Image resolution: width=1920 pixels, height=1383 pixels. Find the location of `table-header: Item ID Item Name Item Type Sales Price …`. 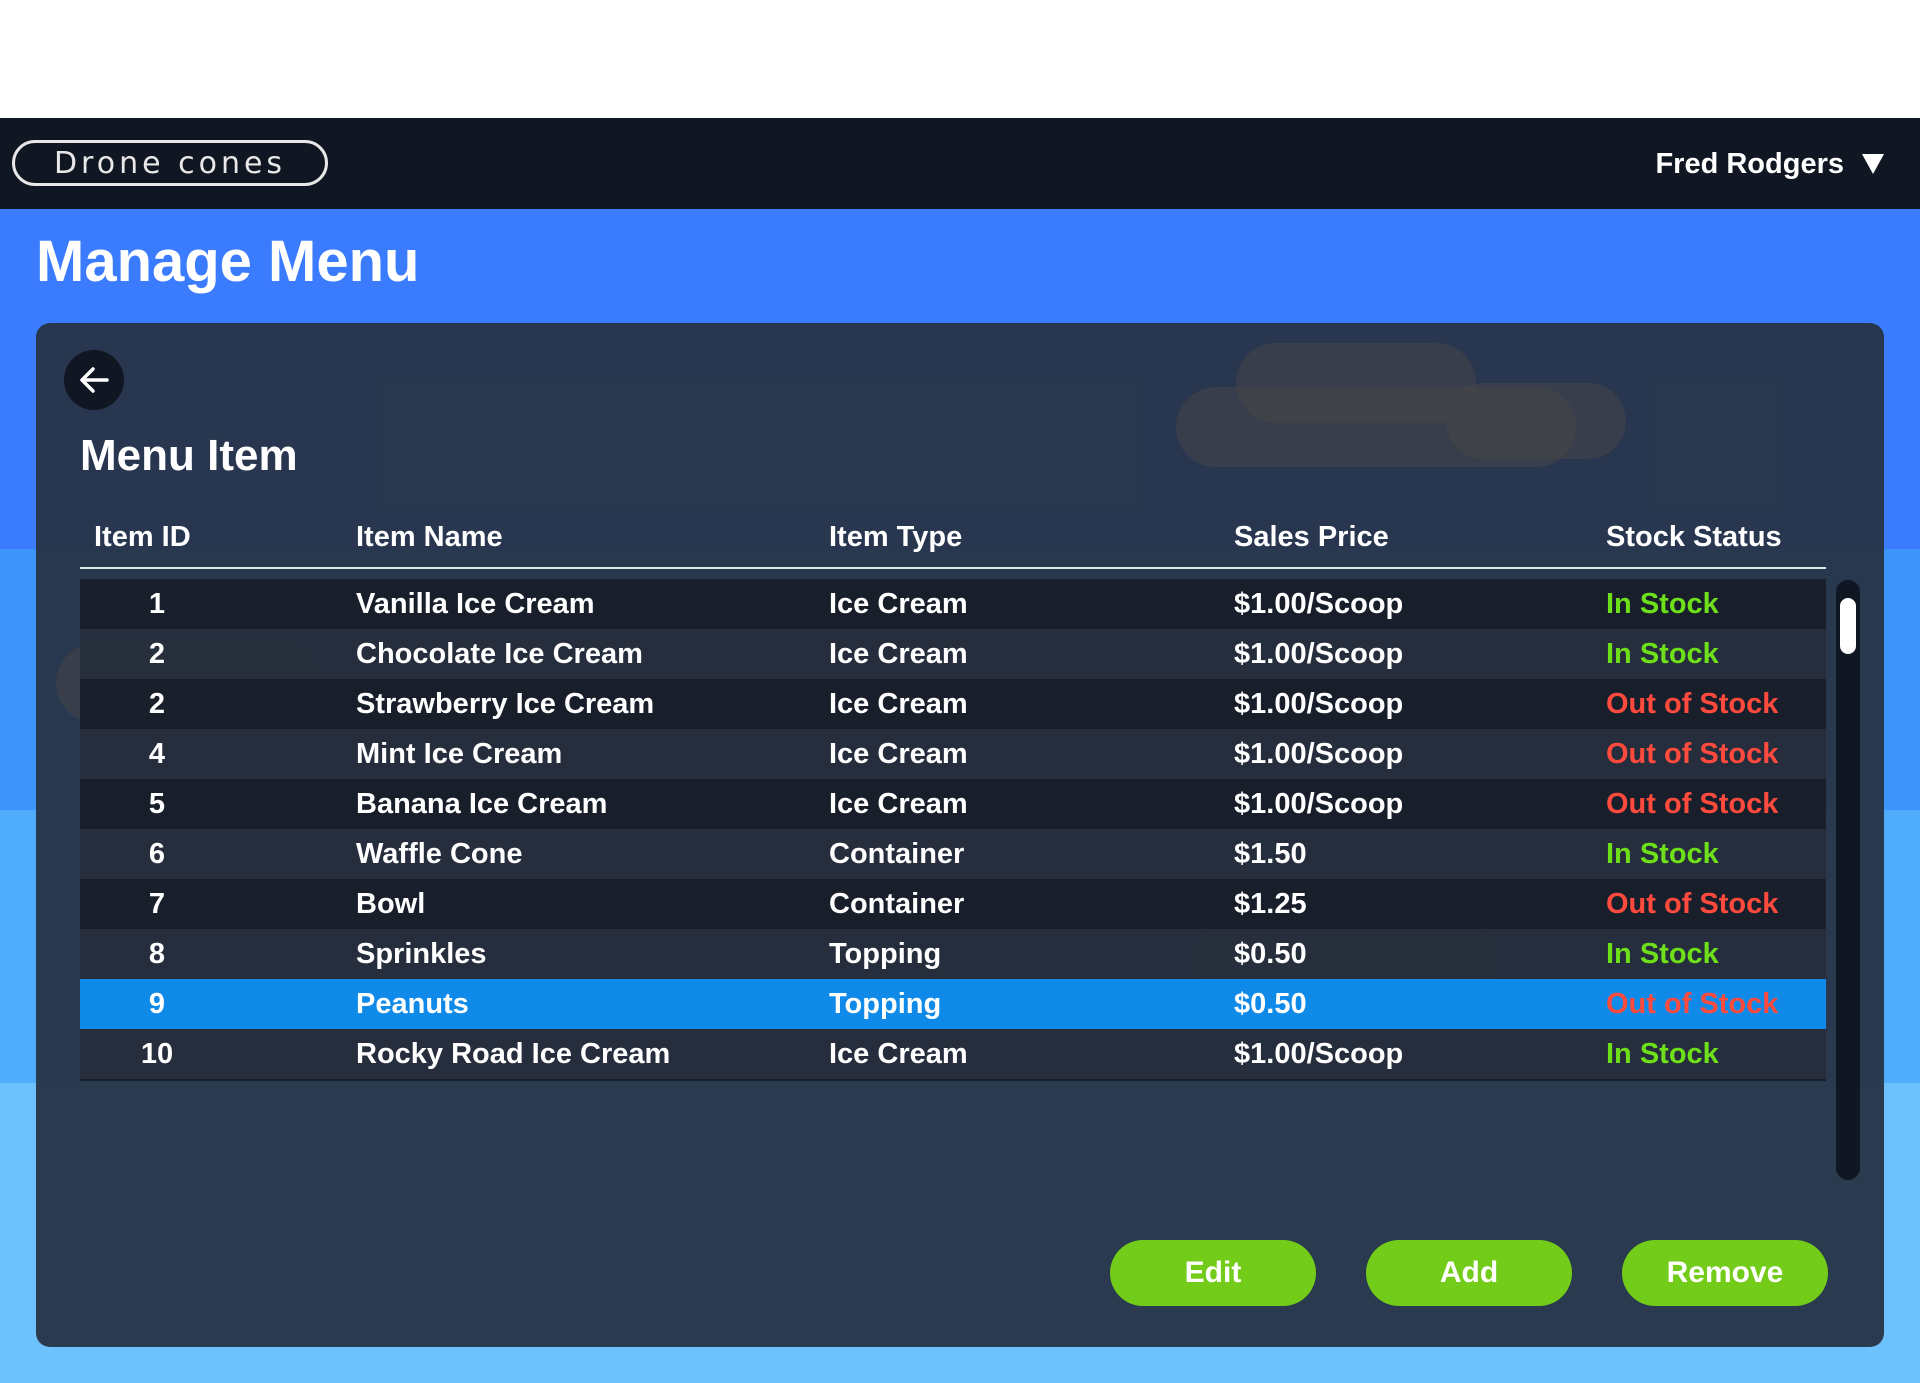

table-header: Item ID Item Name Item Type Sales Price … is located at coordinates (953, 541).